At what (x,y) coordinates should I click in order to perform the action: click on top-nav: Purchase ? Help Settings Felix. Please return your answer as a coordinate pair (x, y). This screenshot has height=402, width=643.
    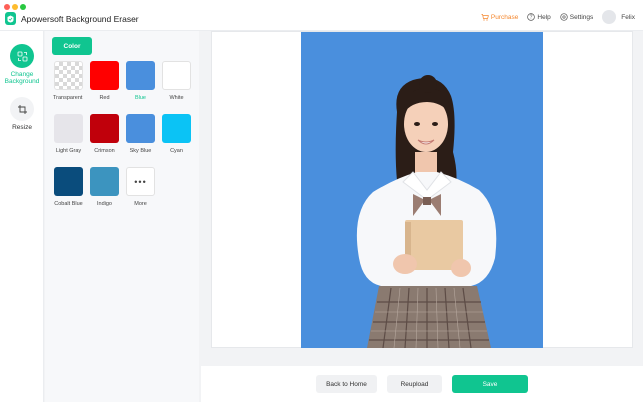
    Looking at the image, I should click on (558, 17).